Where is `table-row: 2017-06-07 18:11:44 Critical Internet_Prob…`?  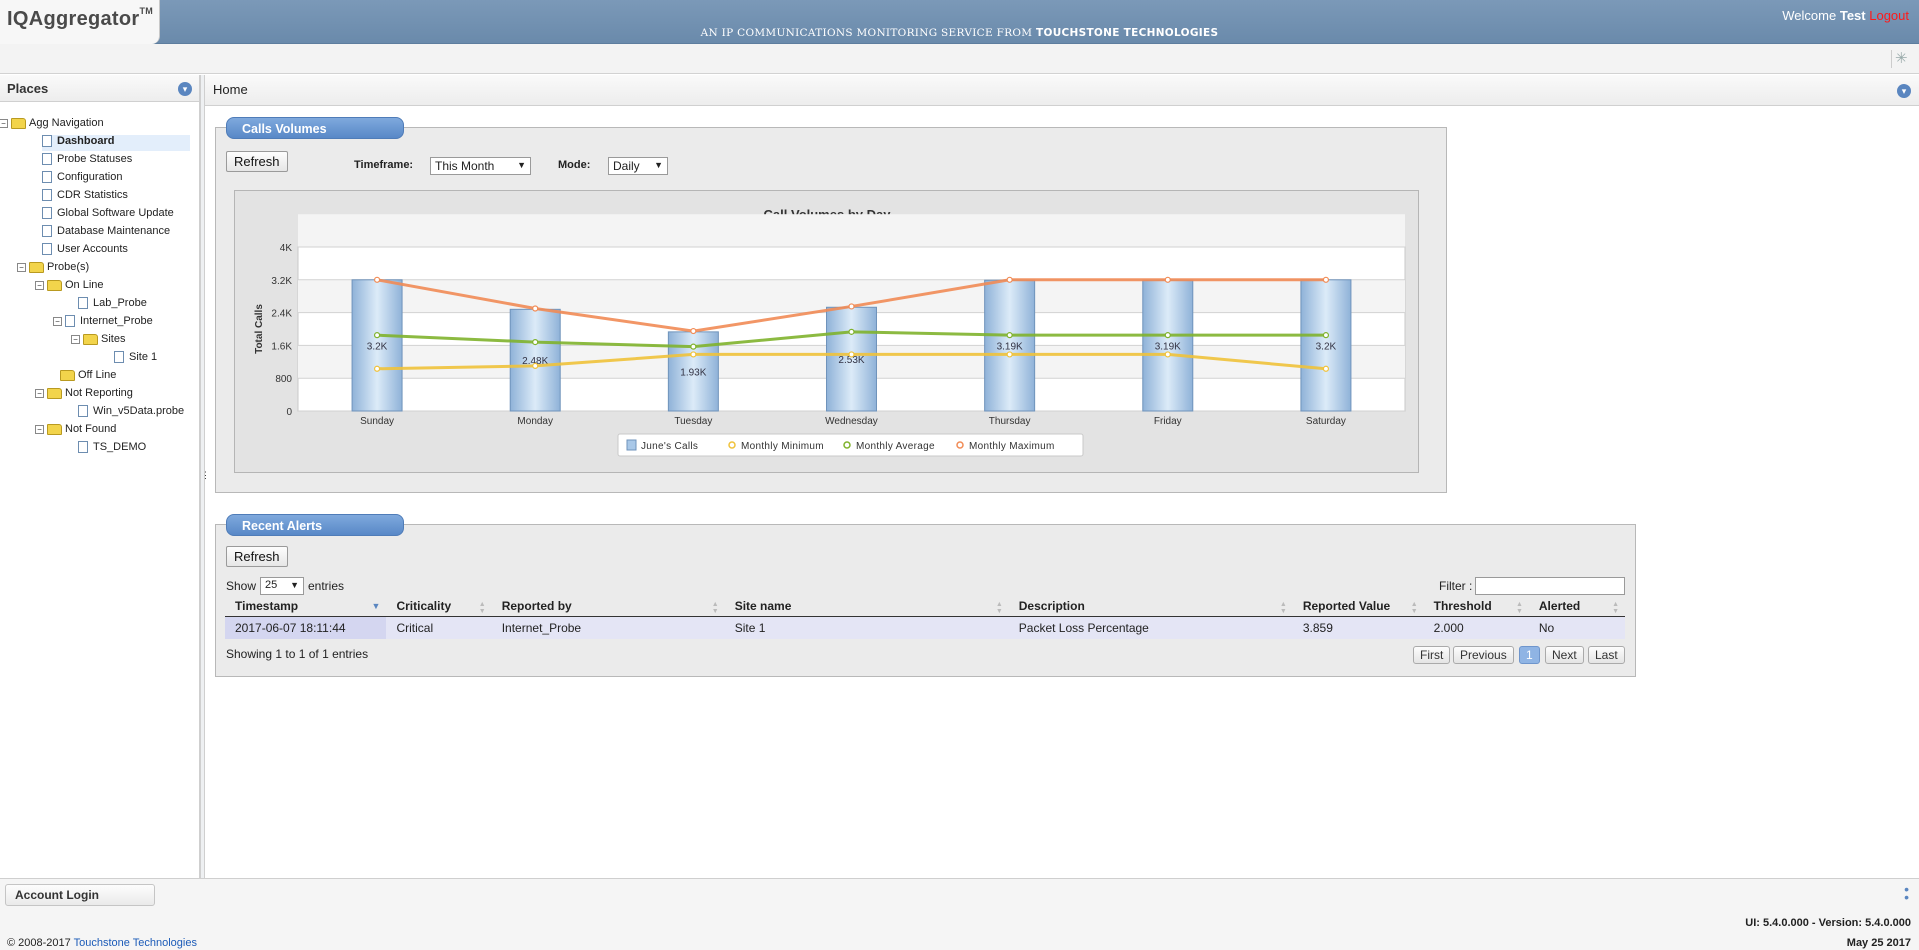
table-row: 2017-06-07 18:11:44 Critical Internet_Prob… is located at coordinates (925, 627).